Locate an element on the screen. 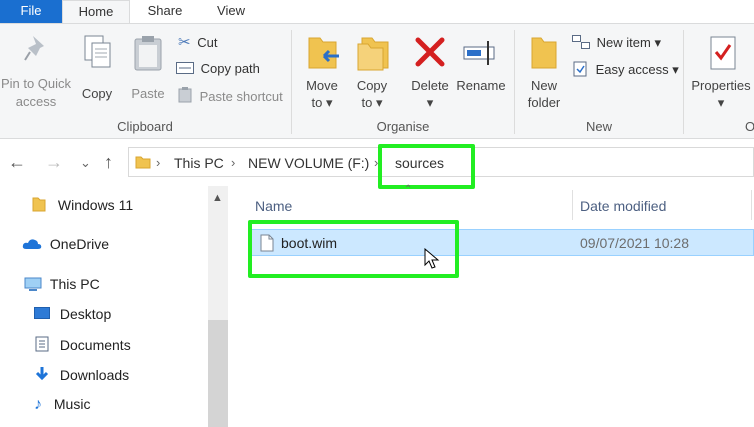 The height and width of the screenshot is (427, 754). move-to-button: Move to ▾ is located at coordinates (322, 74).